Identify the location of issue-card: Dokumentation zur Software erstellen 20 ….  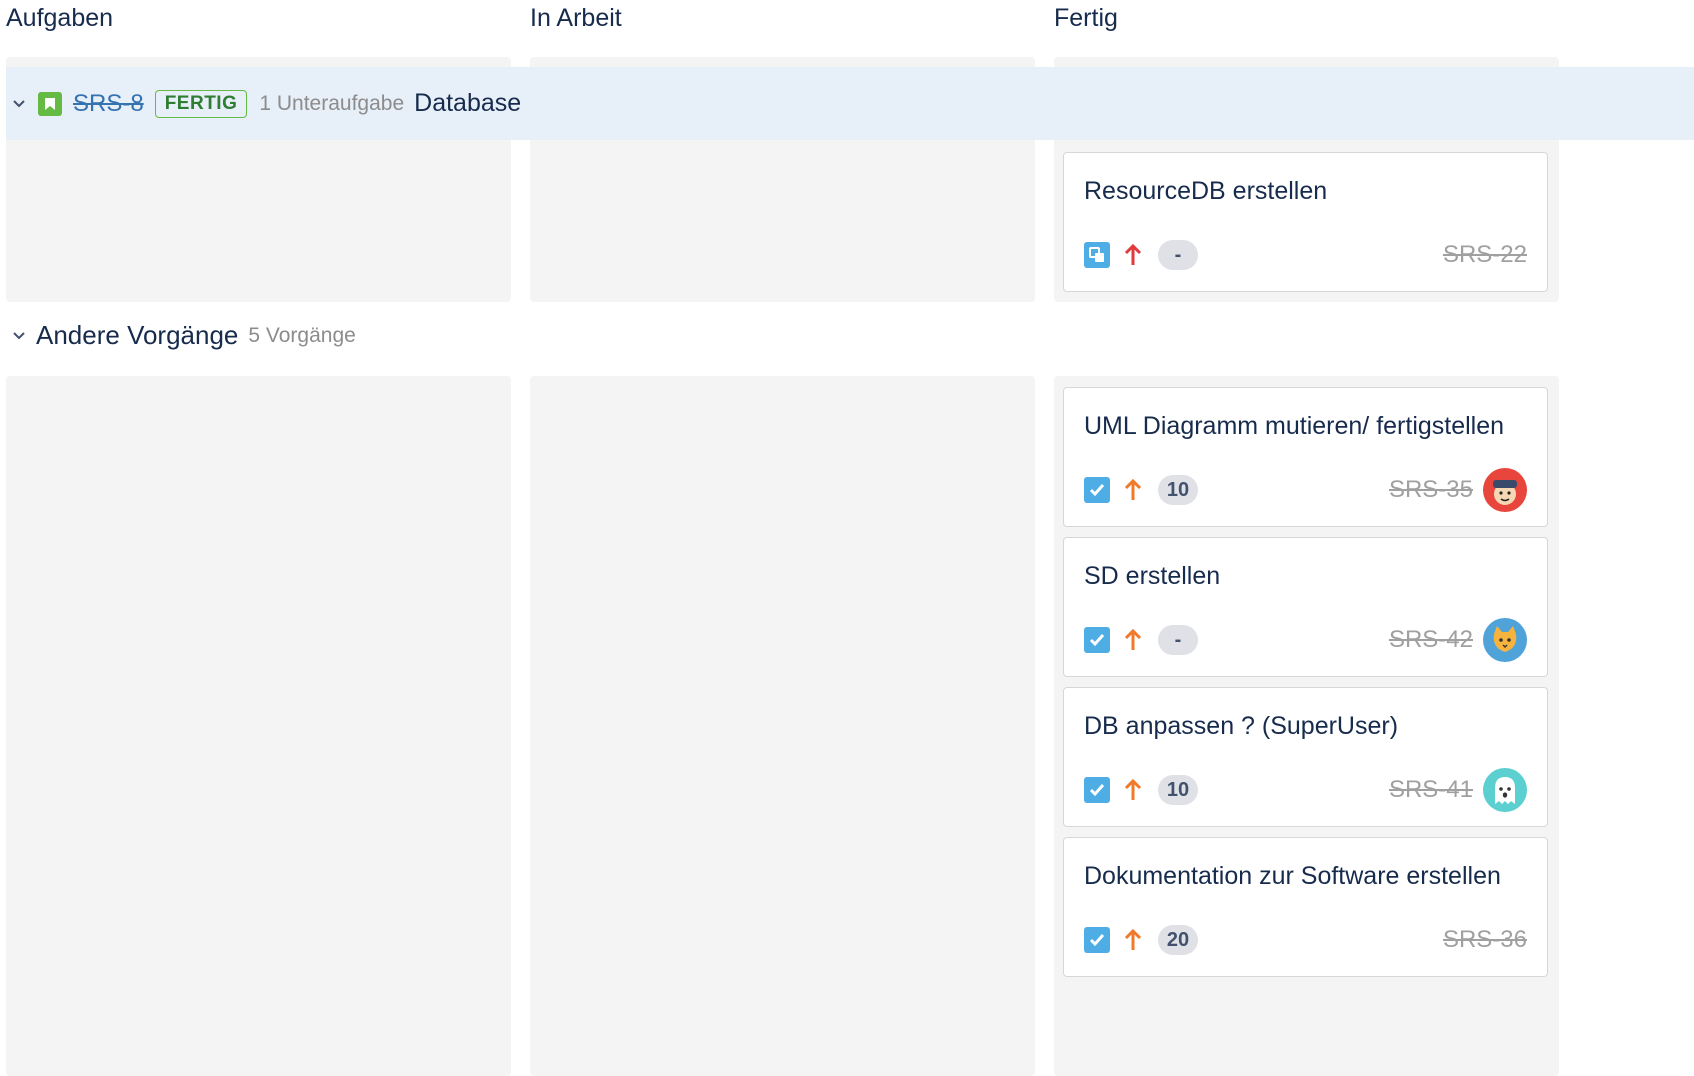
(1305, 907).